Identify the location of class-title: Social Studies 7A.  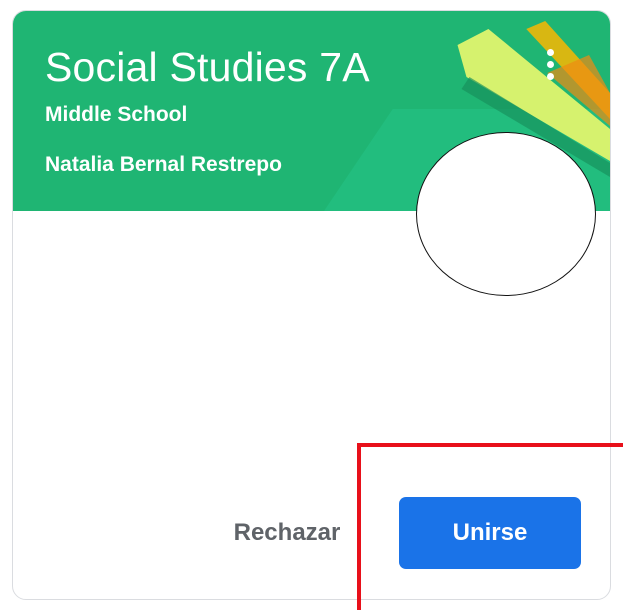
(207, 67).